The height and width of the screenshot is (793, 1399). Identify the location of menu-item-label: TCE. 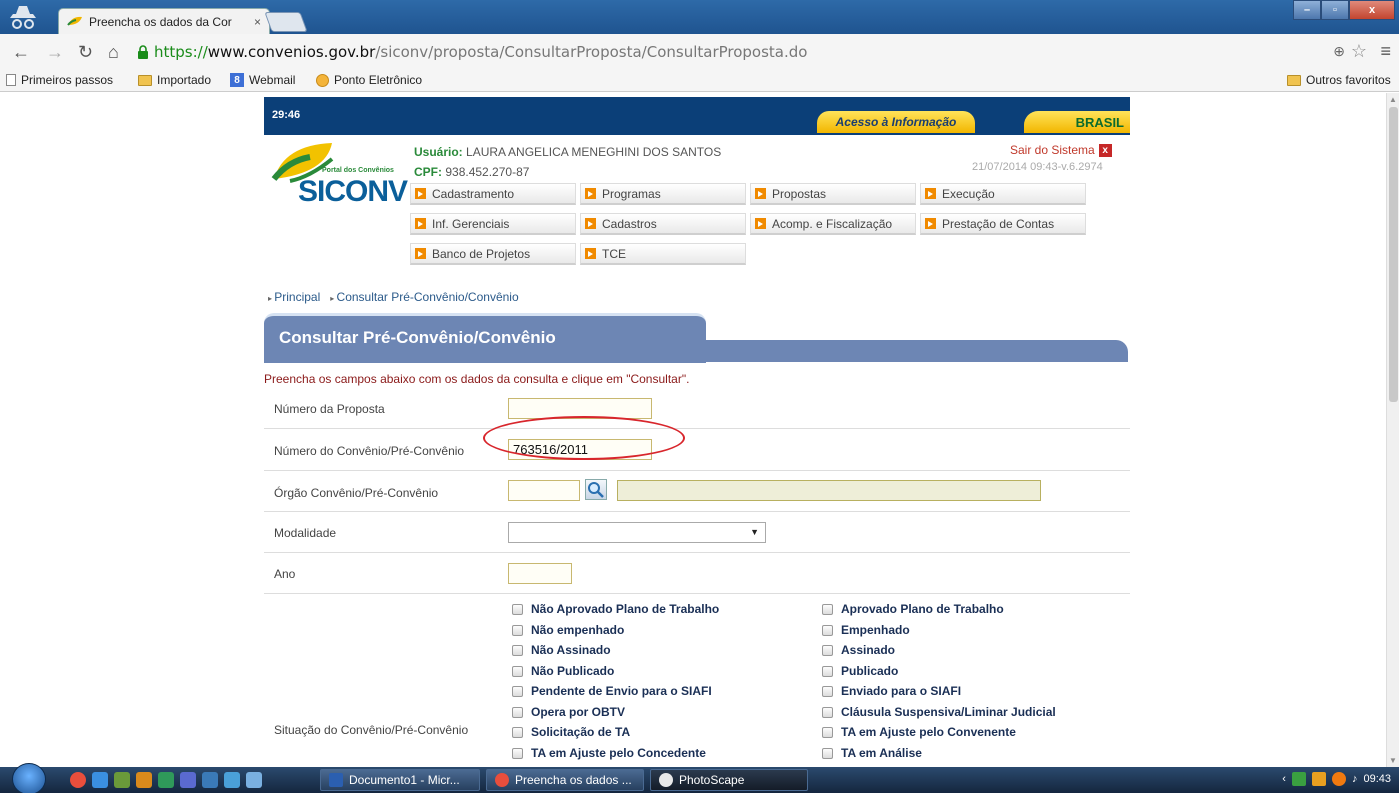
(614, 253).